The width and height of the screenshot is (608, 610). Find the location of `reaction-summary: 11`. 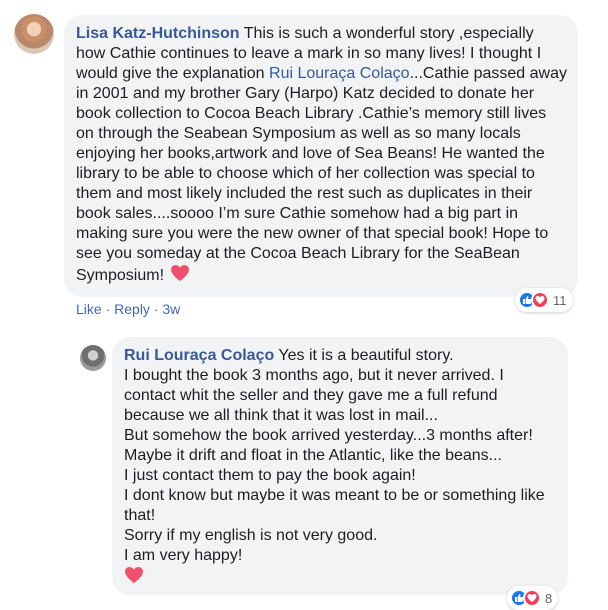

reaction-summary: 11 is located at coordinates (544, 300).